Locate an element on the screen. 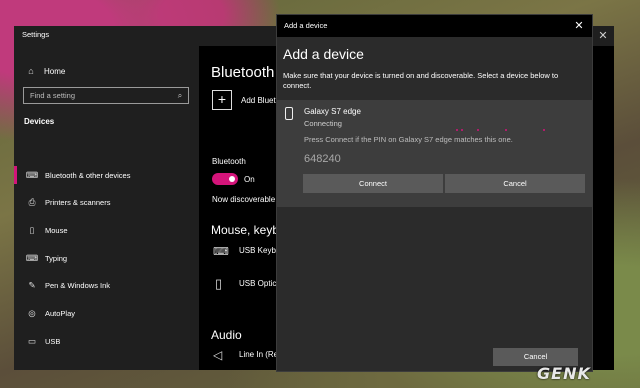  sidebar-item-label: AutoPlay is located at coordinates (60, 313).